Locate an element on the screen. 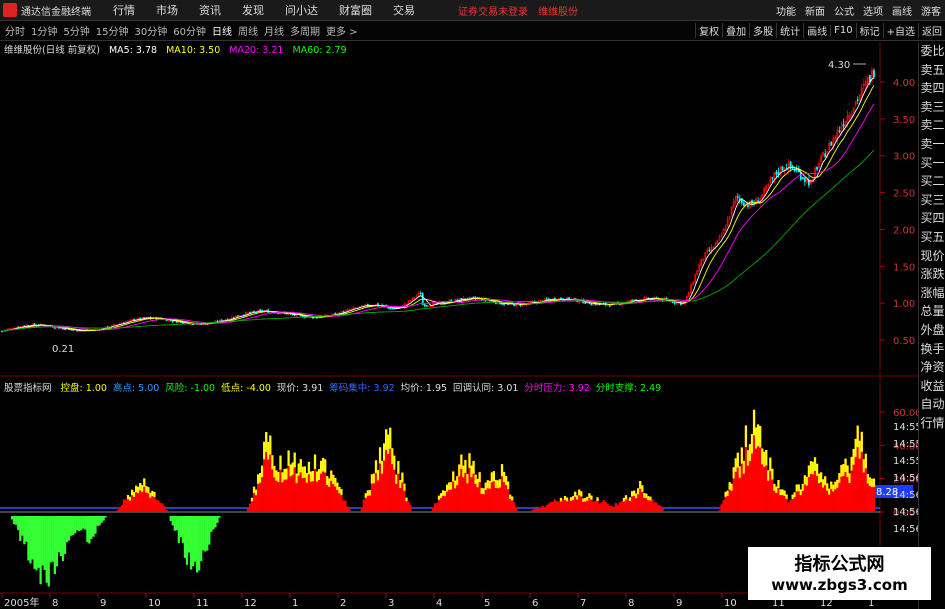  watermark: 指标公式网 www.zbgs3.com is located at coordinates (839, 573).